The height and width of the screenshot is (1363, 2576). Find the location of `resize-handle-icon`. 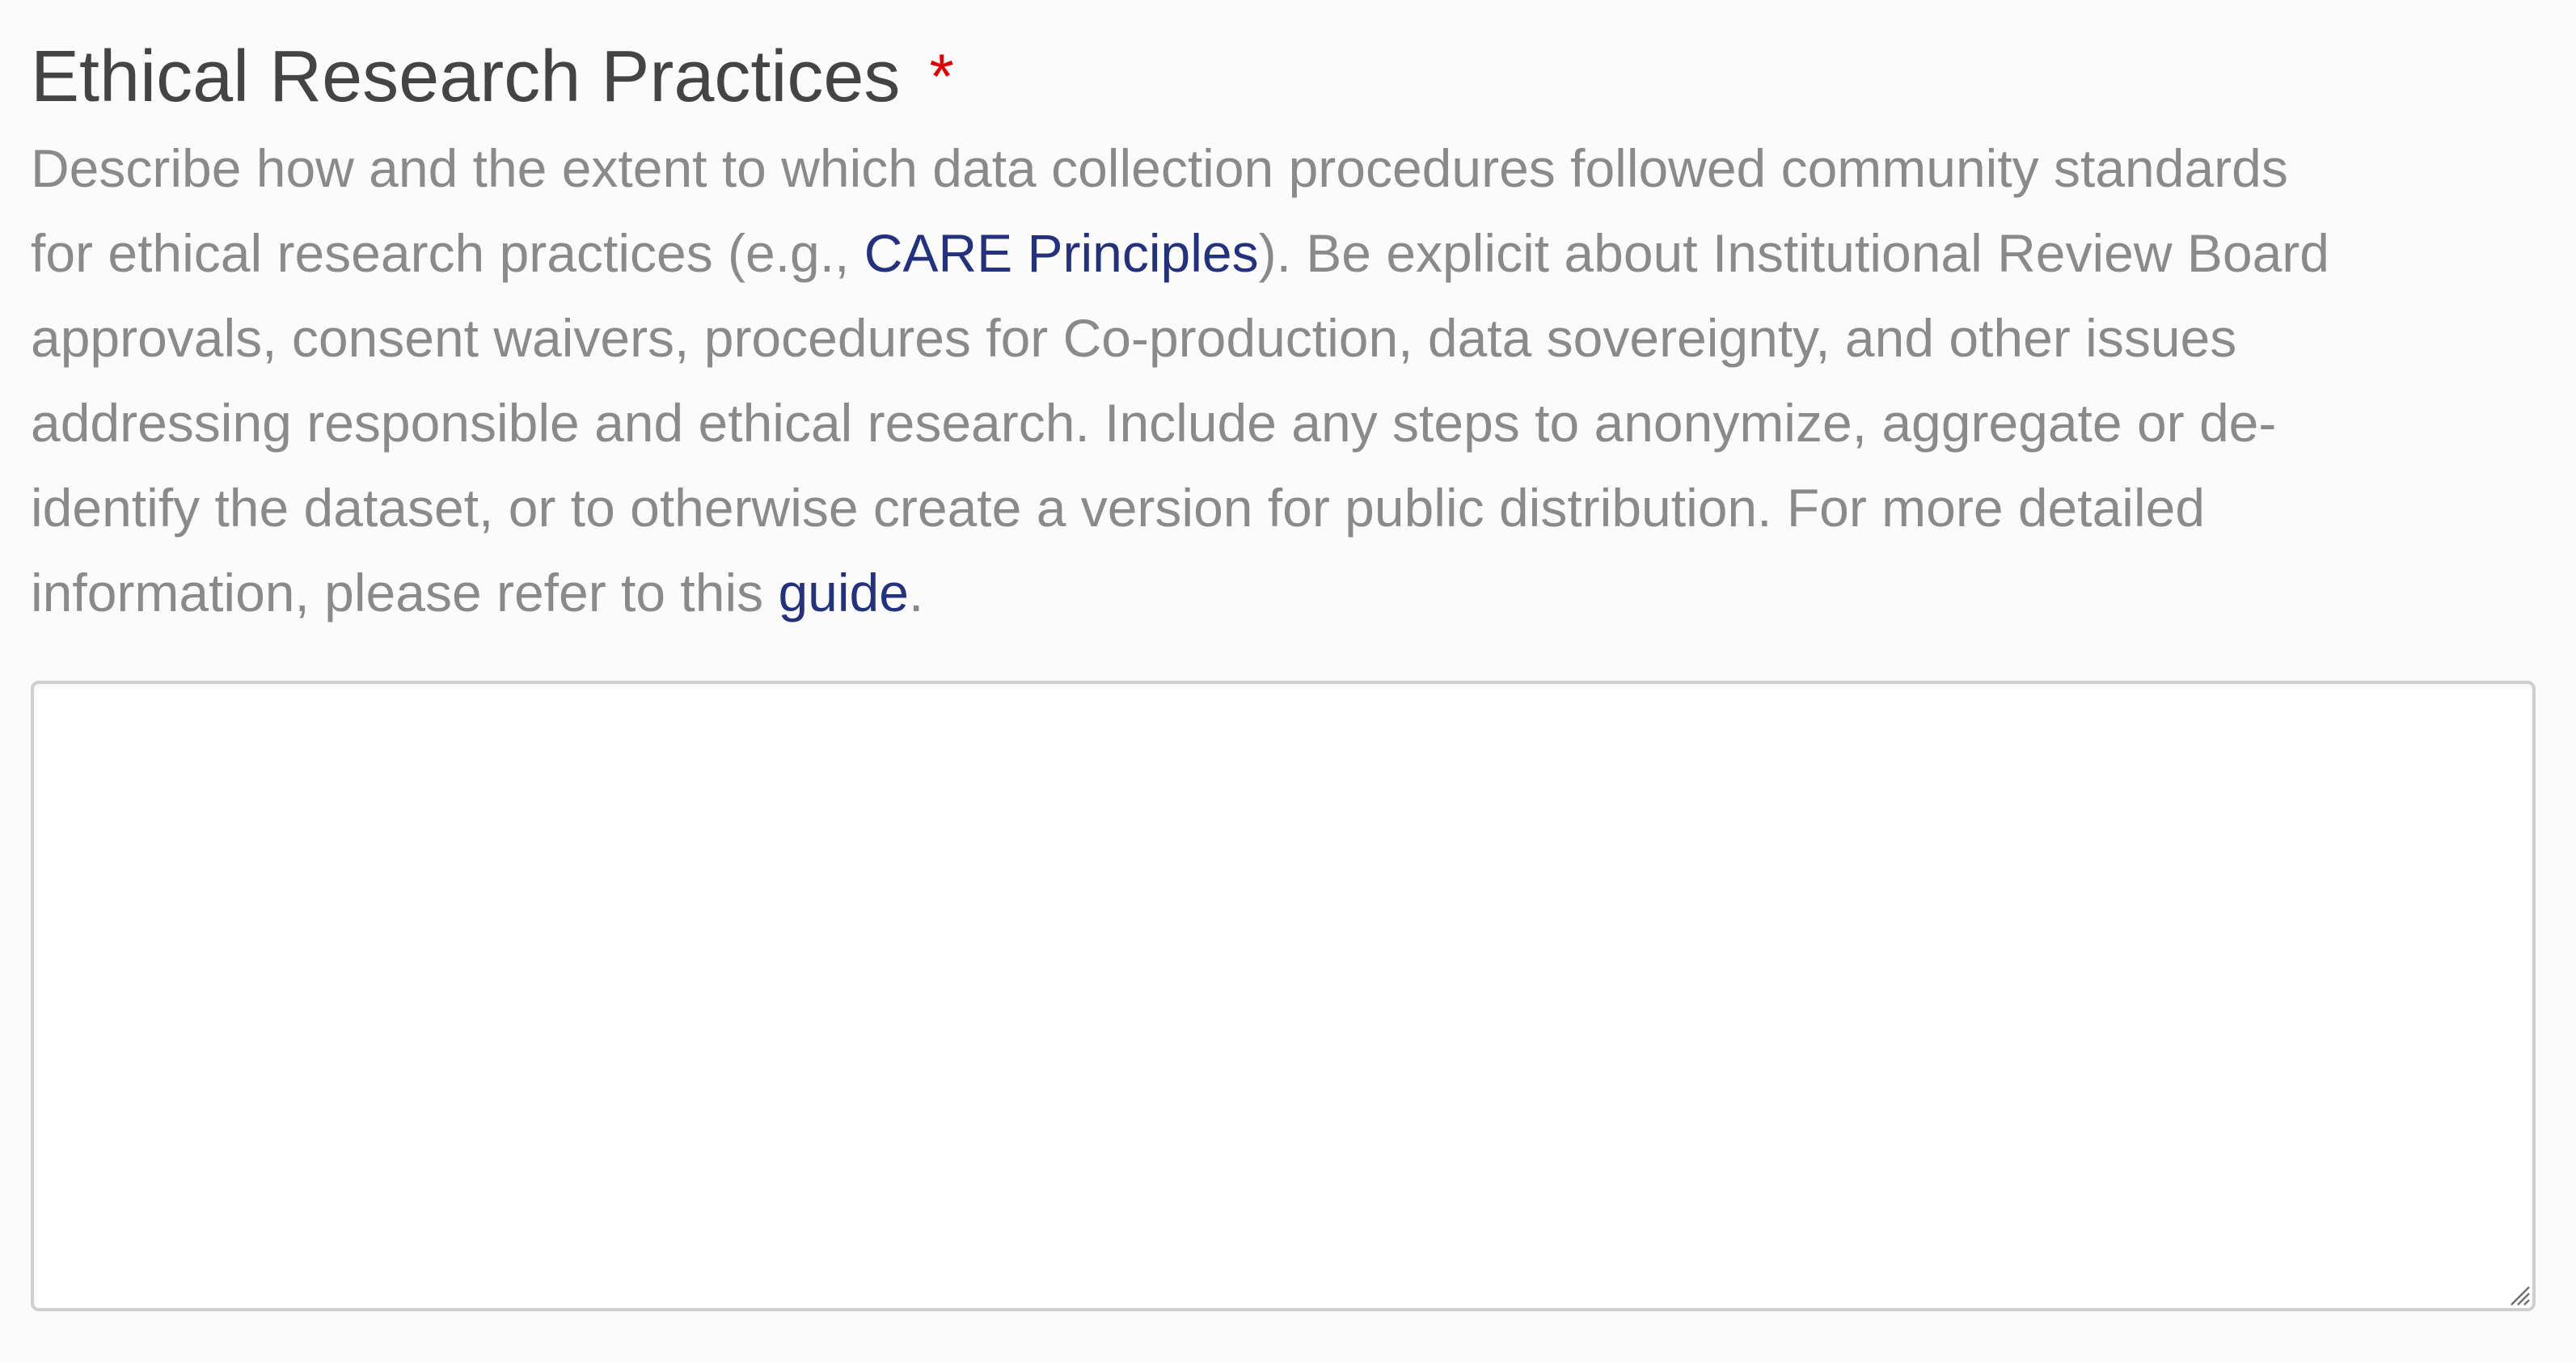

resize-handle-icon is located at coordinates (2518, 1294).